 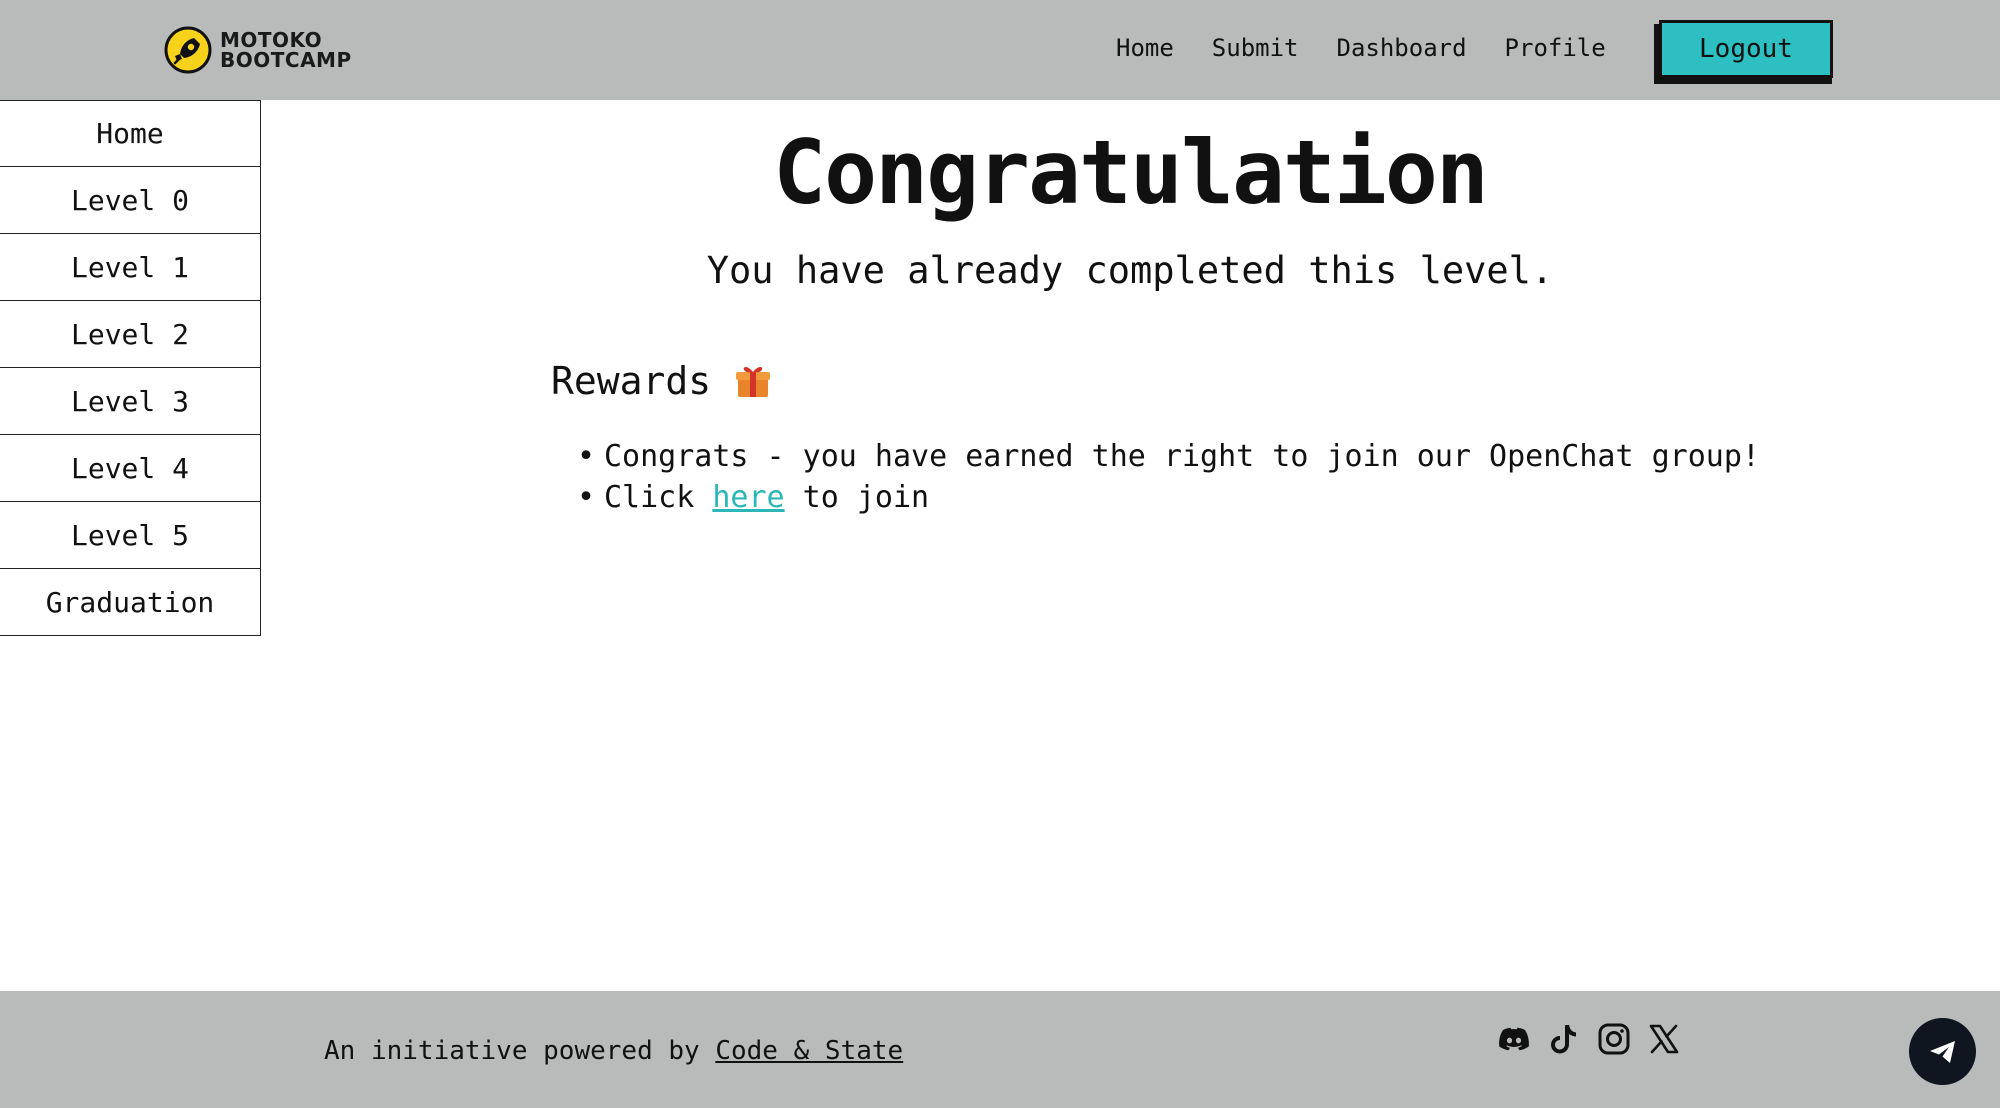 I want to click on brand-logo: MOTOKO BOOTCAMP, so click(x=258, y=50).